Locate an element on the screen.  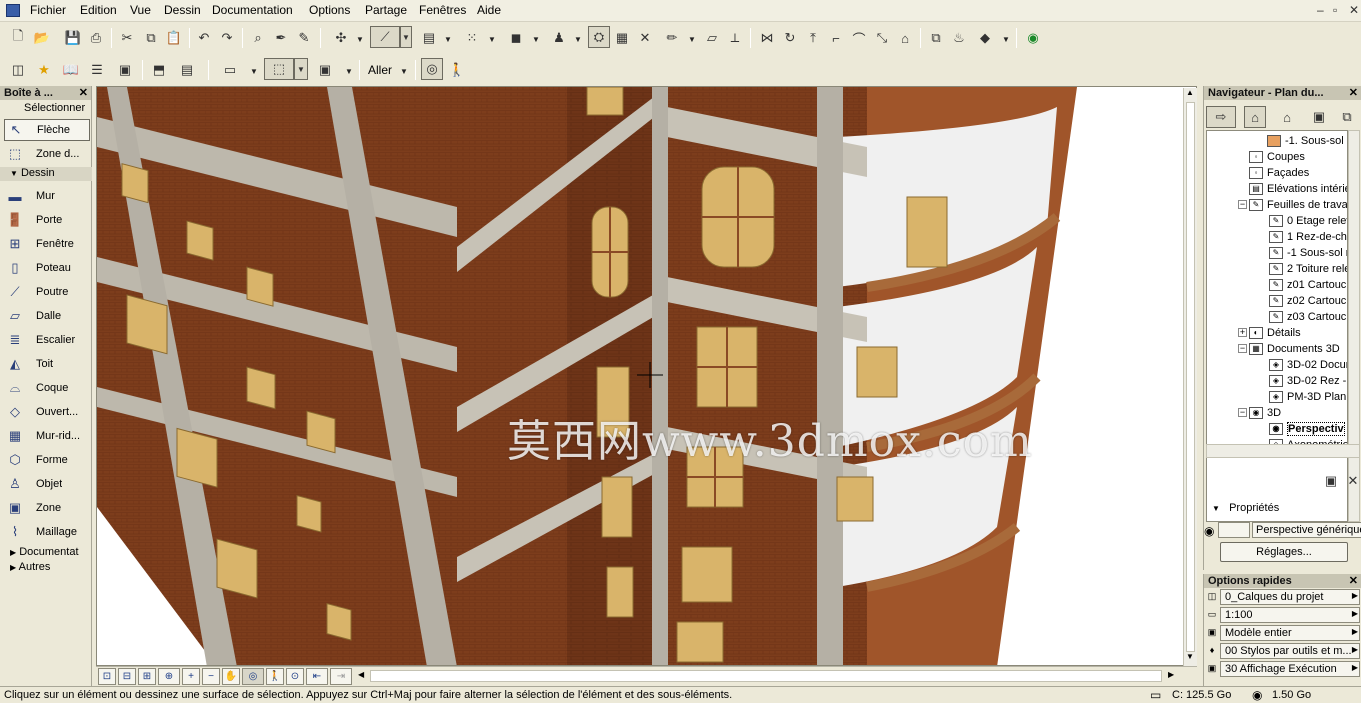
new-view-icon: ▣ is located at coordinates (1331, 481).